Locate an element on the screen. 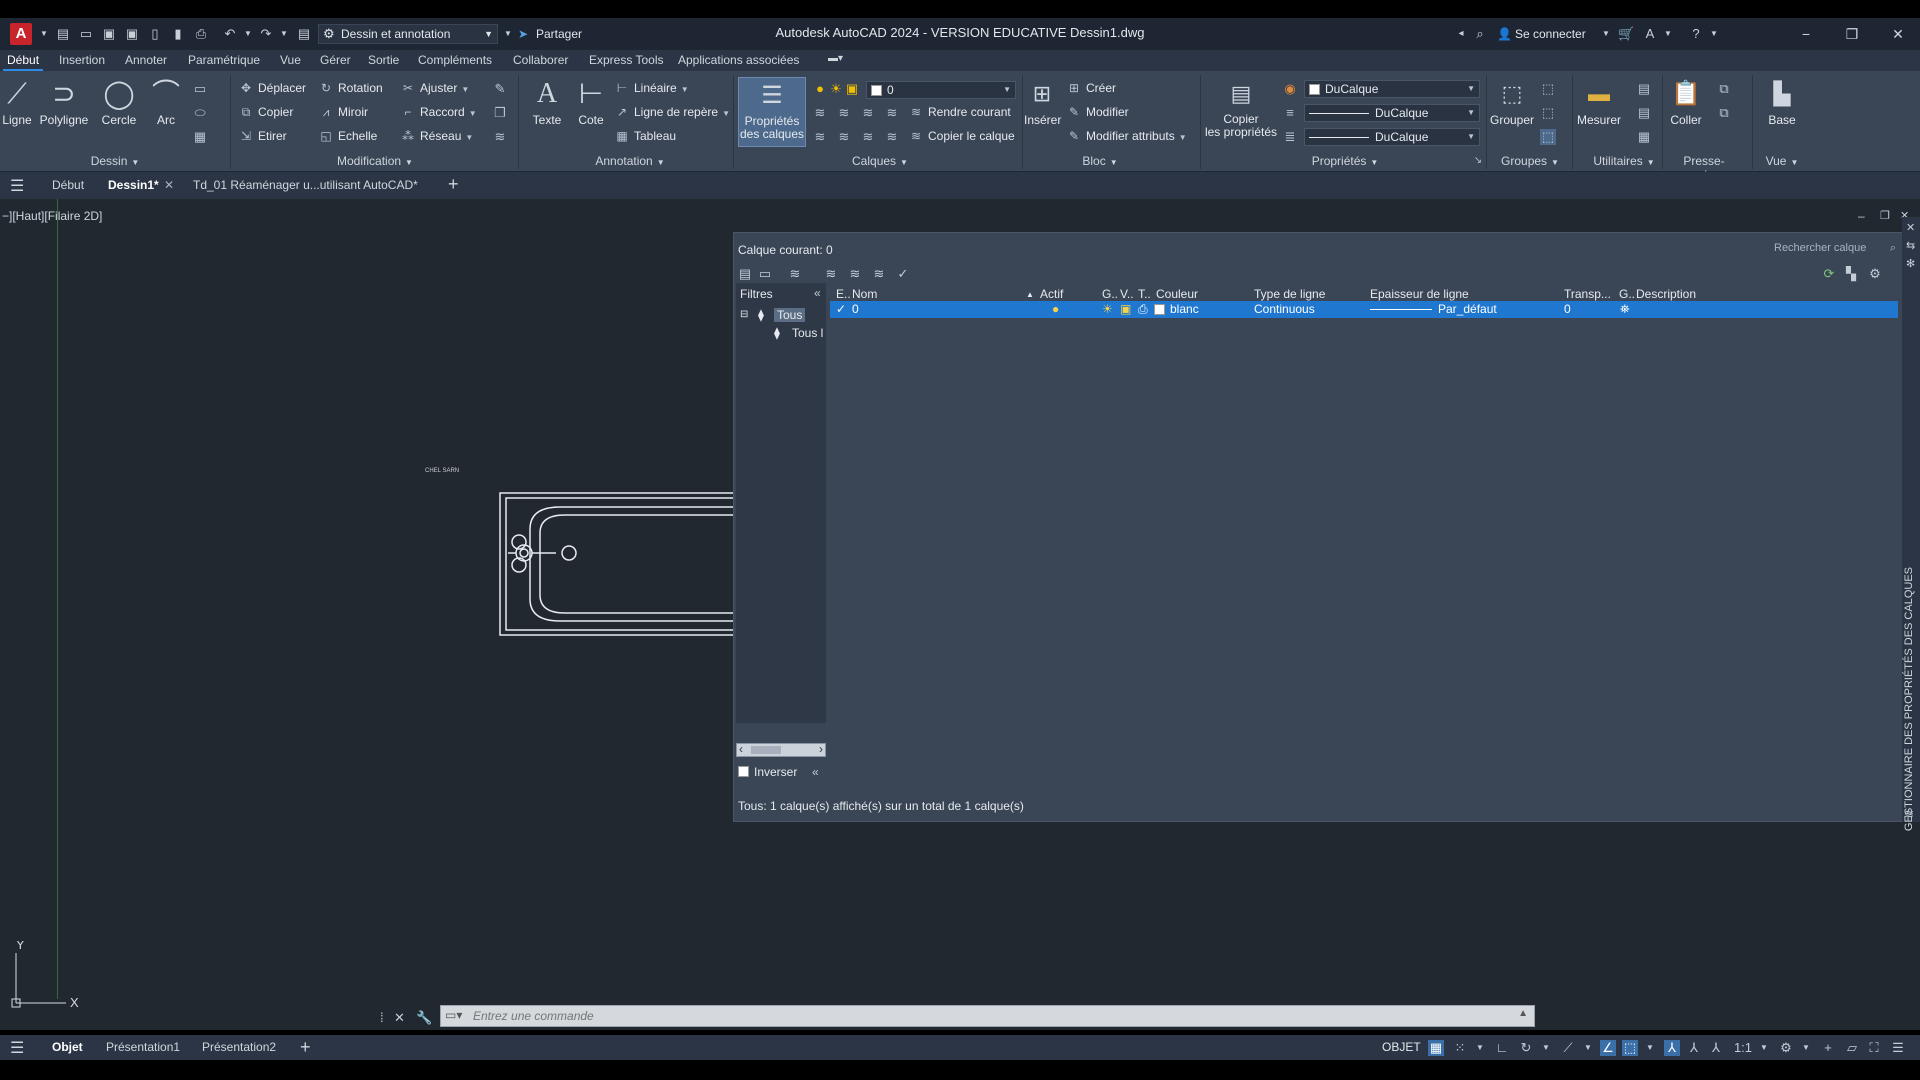  col-linetype: Type de ligne is located at coordinates (1289, 294).